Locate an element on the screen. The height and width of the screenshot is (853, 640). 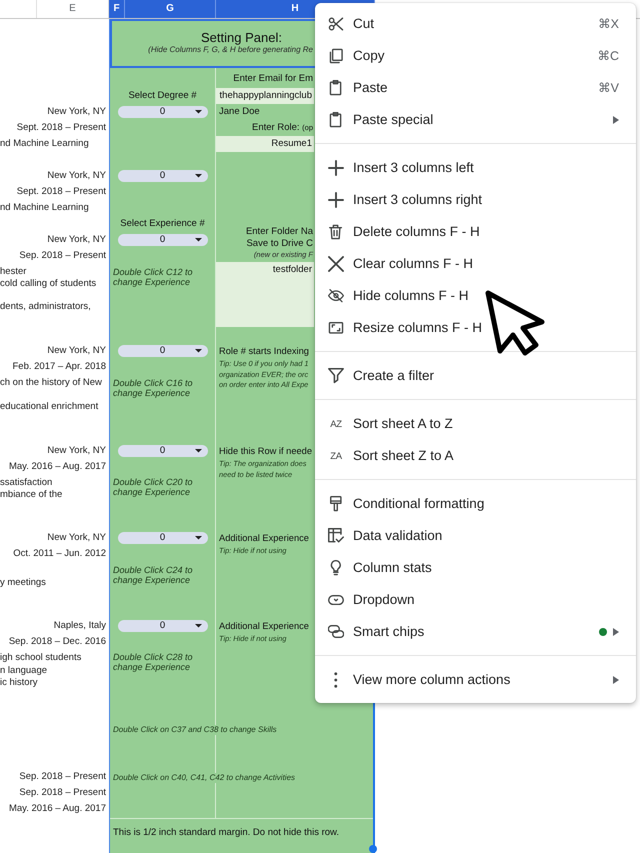
menu-item: Clear columns F - H is located at coordinates (401, 264).